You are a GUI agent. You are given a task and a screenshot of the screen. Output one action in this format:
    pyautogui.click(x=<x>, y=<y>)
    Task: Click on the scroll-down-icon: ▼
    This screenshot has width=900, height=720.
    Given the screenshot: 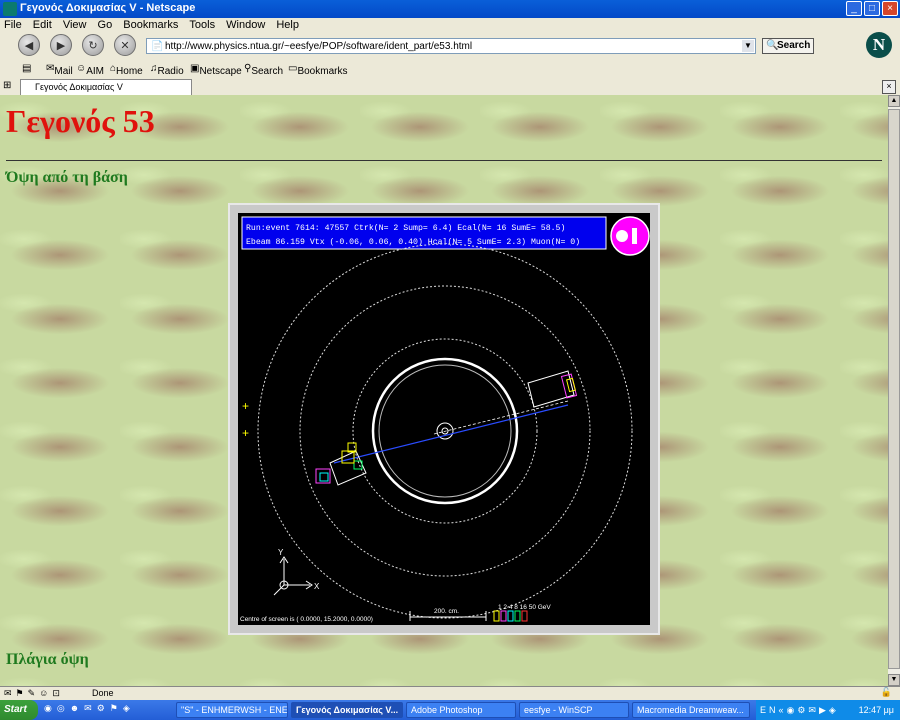 What is the action you would take?
    pyautogui.click(x=894, y=680)
    